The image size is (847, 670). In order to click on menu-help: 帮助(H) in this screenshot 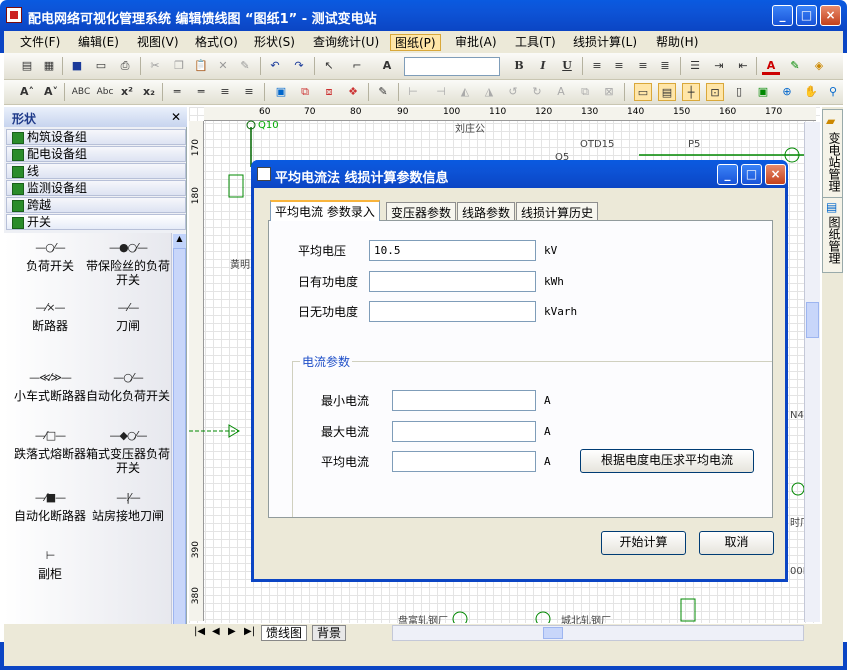, I will do `click(677, 42)`.